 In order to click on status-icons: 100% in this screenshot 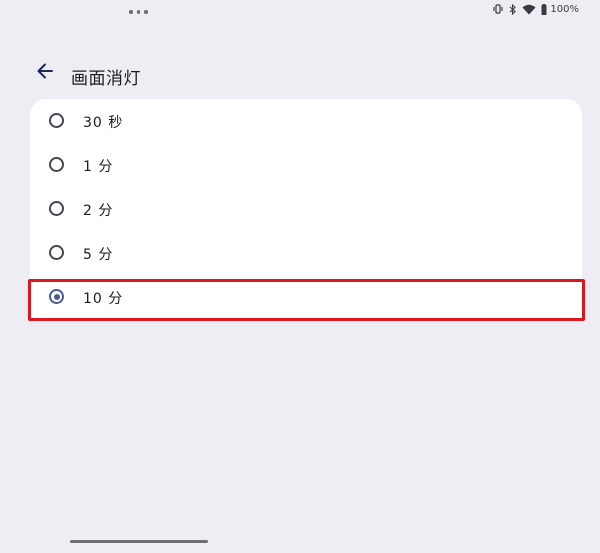, I will do `click(535, 9)`.